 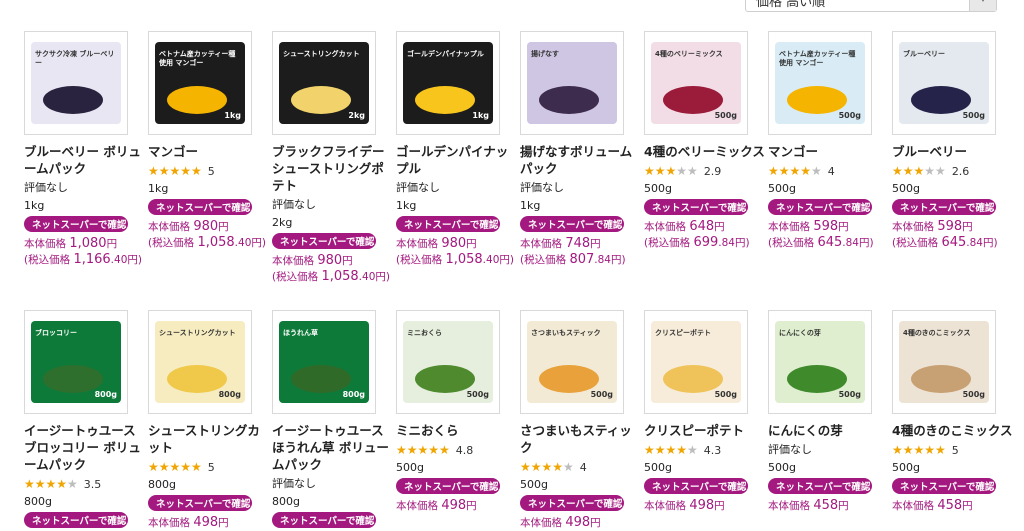 I want to click on product-name: ブラックフライデーシューストリングポテト, so click(x=334, y=168).